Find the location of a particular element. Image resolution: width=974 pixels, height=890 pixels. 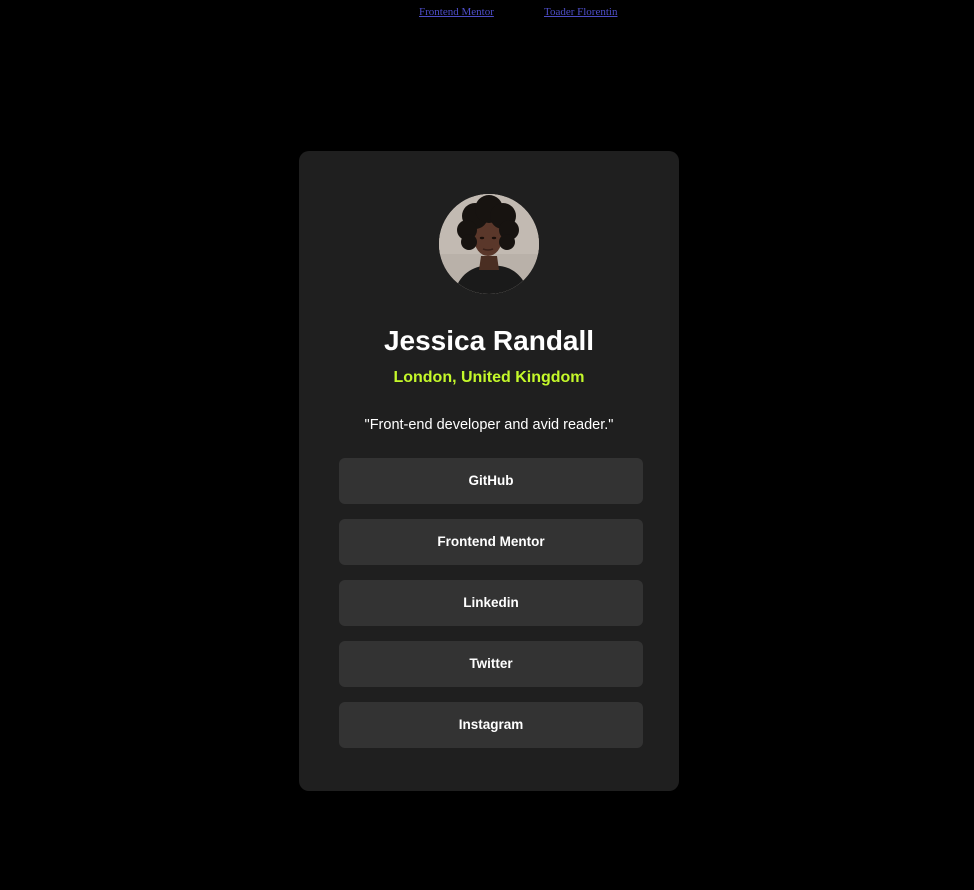

frontend-mentor-link-button: Frontend Mentor is located at coordinates (491, 542).